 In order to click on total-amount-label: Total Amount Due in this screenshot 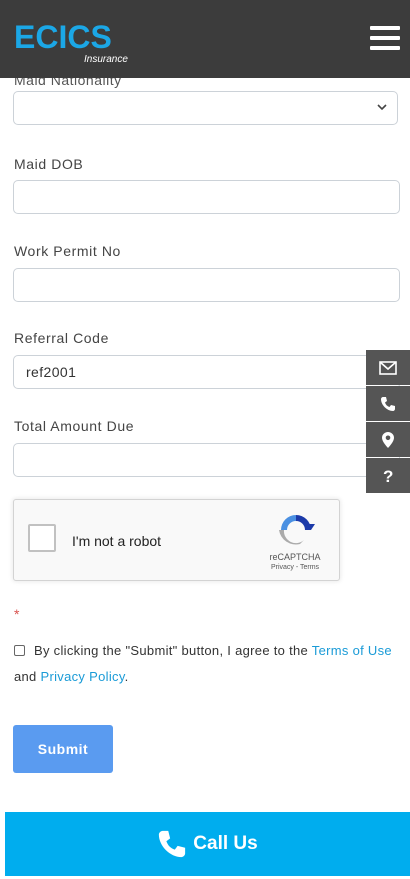, I will do `click(74, 426)`.